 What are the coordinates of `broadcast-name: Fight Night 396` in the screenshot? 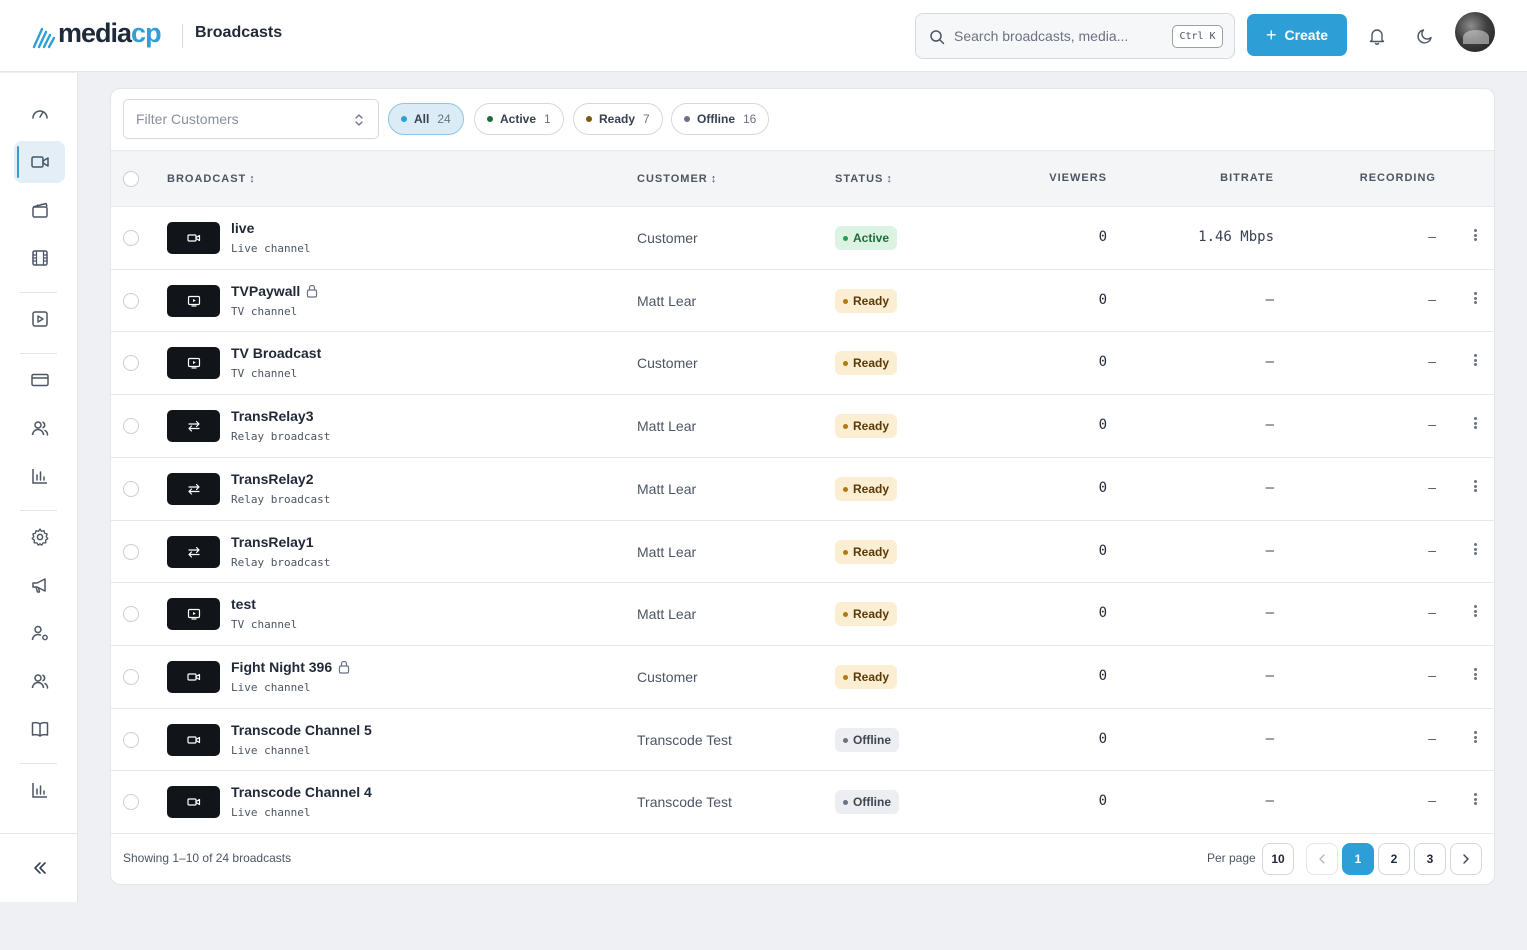 It's located at (290, 667).